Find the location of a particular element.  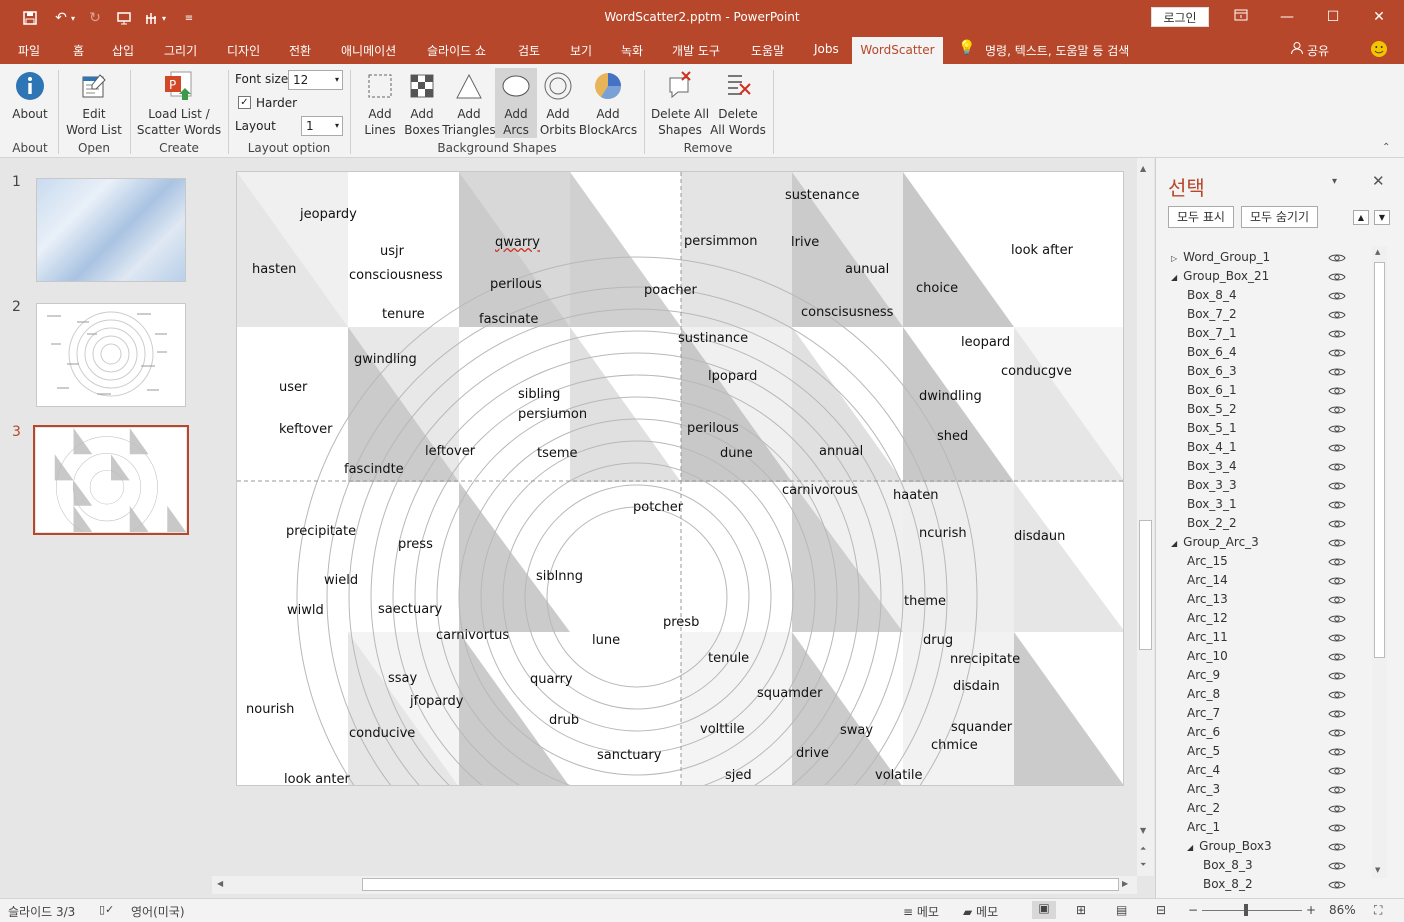

add-triangles-button: Add Triangles is located at coordinates (469, 104).